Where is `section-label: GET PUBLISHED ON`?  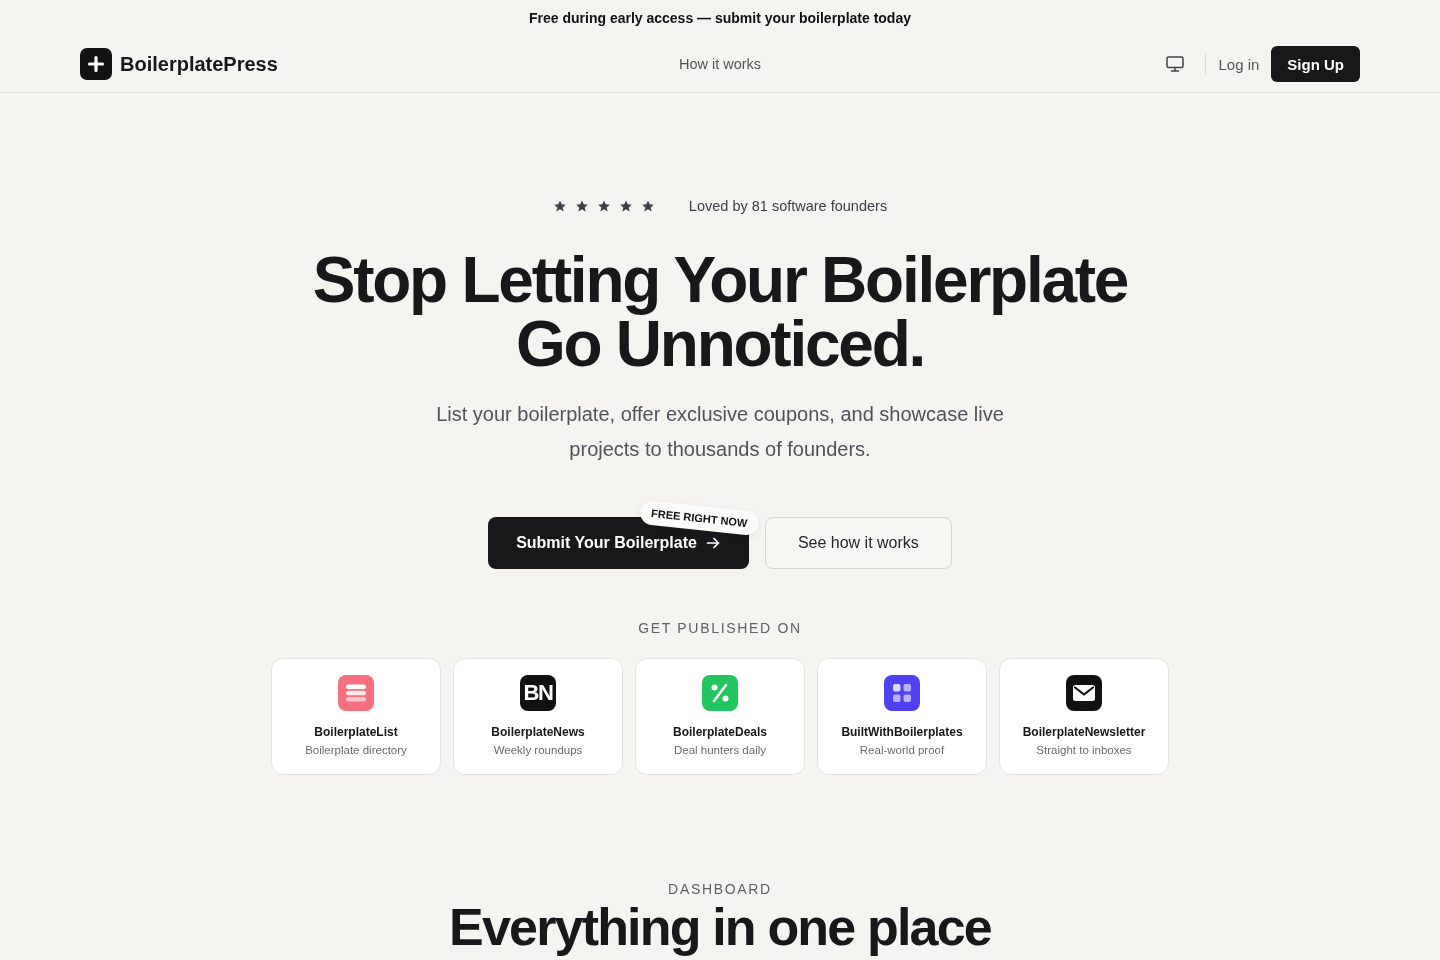 section-label: GET PUBLISHED ON is located at coordinates (720, 628).